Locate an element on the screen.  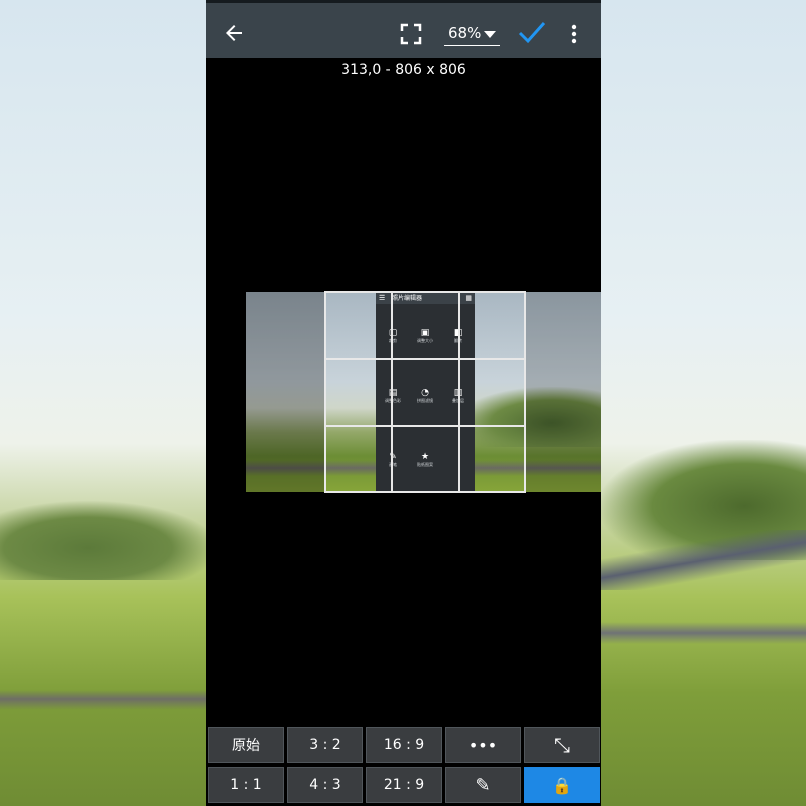
preview-outside-crop-left is located at coordinates (285, 392).